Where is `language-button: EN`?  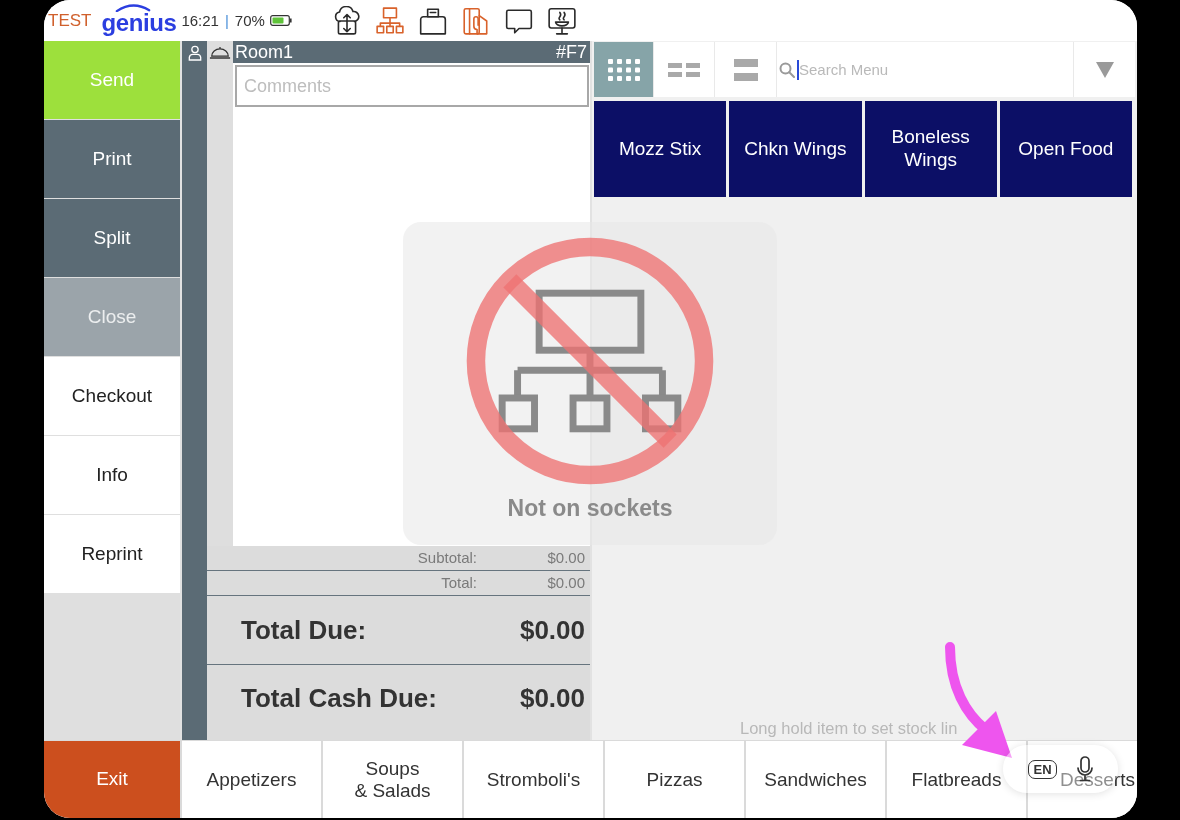
language-button: EN is located at coordinates (1042, 769).